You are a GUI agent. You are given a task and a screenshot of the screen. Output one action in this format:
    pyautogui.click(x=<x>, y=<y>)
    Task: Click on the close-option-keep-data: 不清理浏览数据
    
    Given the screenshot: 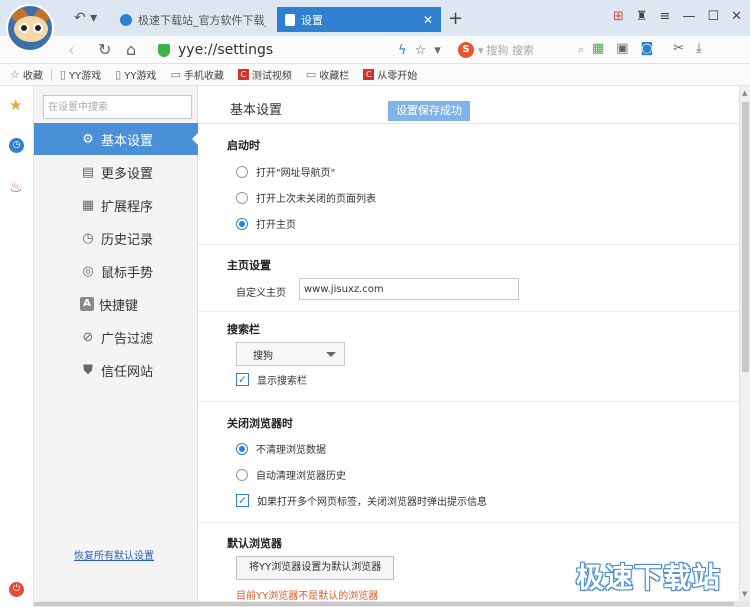 What is the action you would take?
    pyautogui.click(x=281, y=448)
    